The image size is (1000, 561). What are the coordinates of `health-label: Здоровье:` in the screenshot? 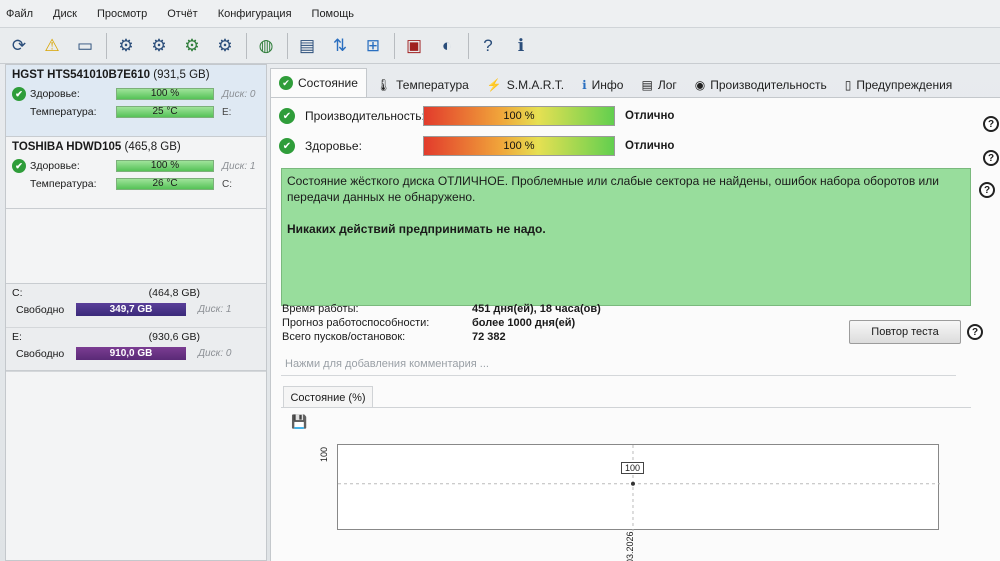 It's located at (333, 146).